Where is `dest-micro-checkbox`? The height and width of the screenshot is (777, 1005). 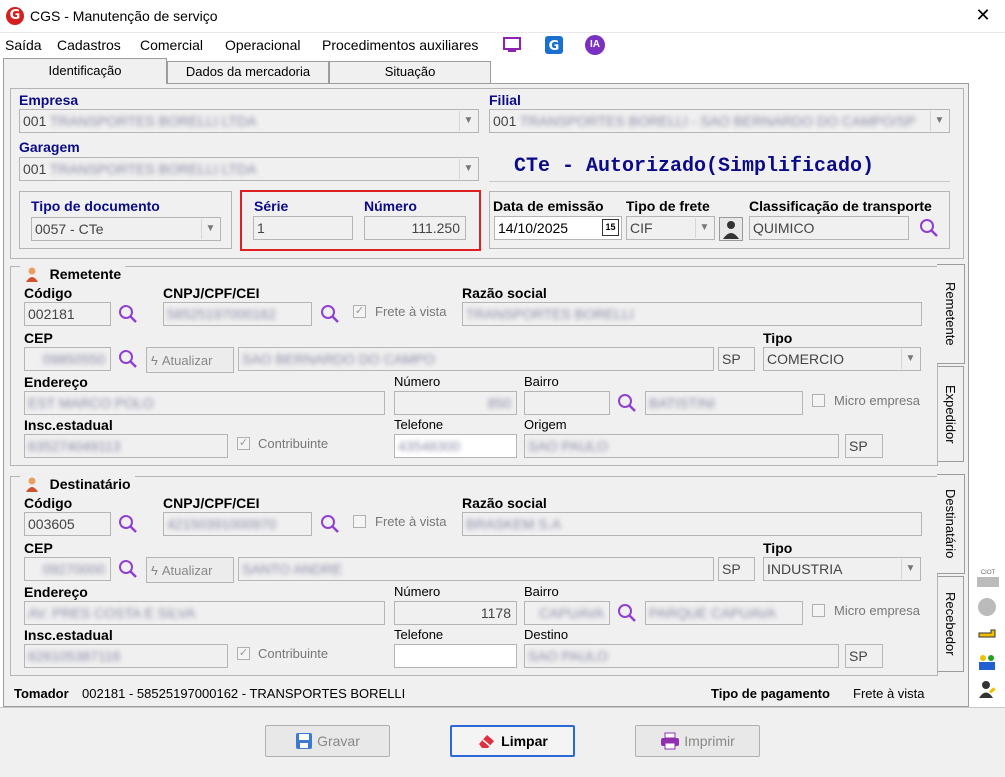
dest-micro-checkbox is located at coordinates (818, 610).